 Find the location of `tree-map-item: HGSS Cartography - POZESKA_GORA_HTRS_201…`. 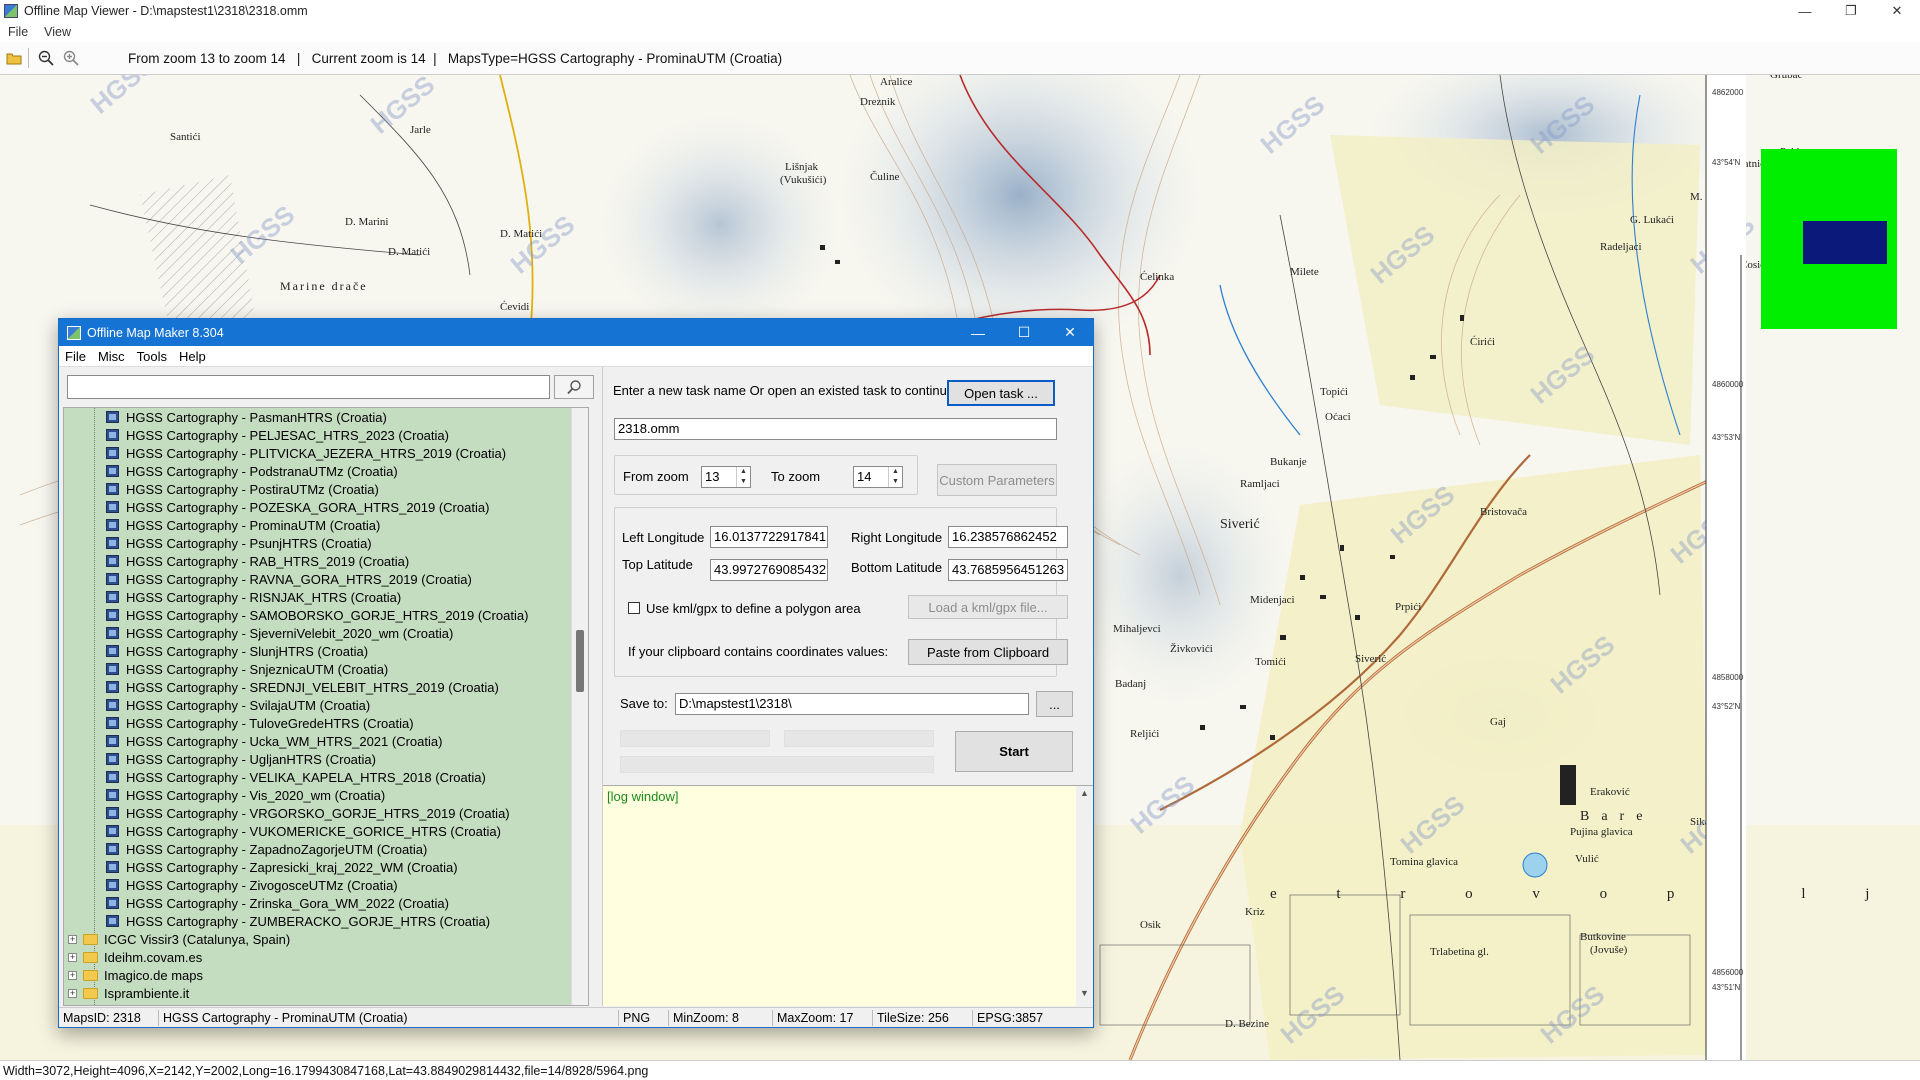

tree-map-item: HGSS Cartography - POZESKA_GORA_HTRS_201… is located at coordinates (318, 507).